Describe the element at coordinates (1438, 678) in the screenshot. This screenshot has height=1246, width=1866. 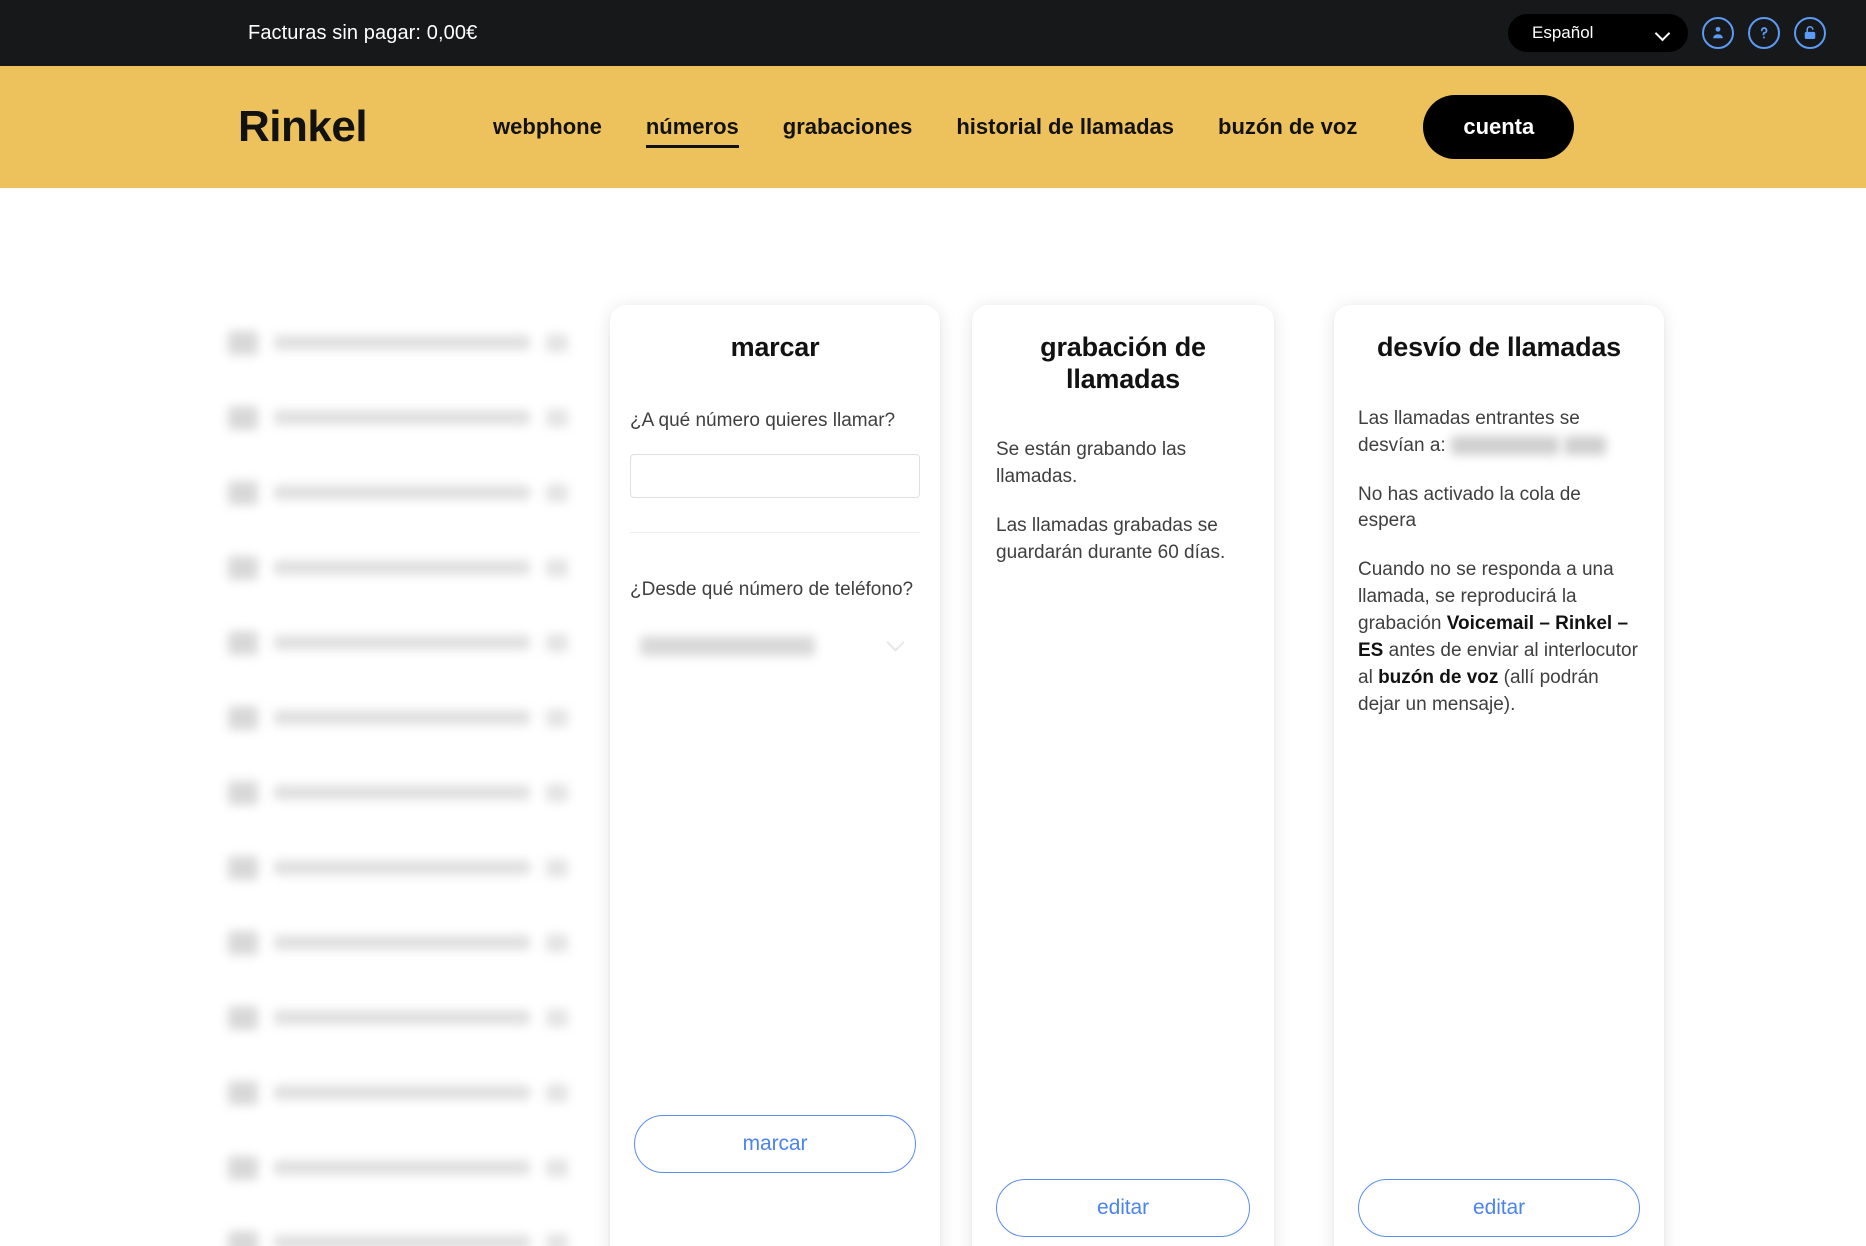
I see `desvio-buzon-de-voz: buzón de voz` at that location.